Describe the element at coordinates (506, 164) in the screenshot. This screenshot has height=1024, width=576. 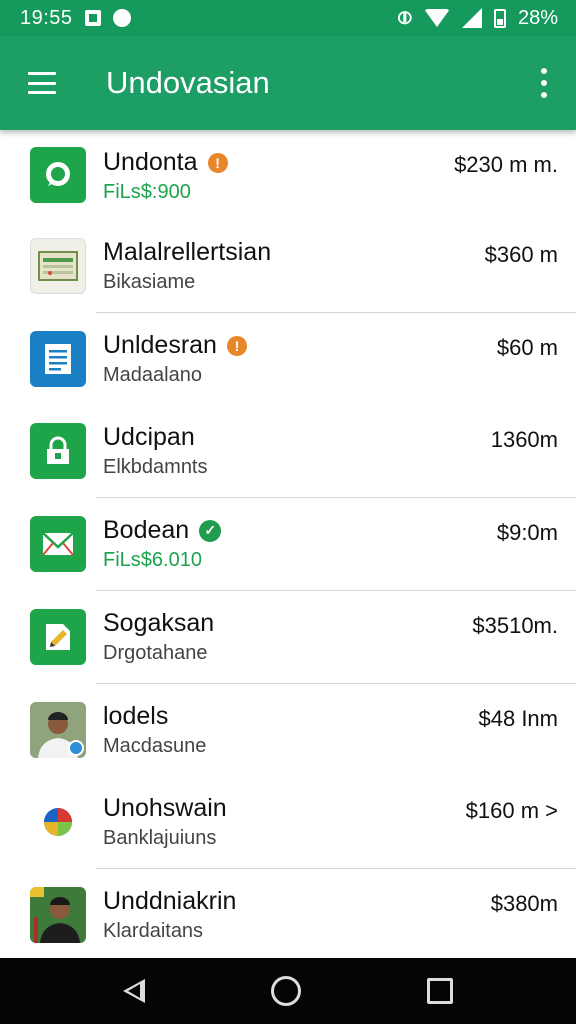
I see `item-amount: $230 m m.` at that location.